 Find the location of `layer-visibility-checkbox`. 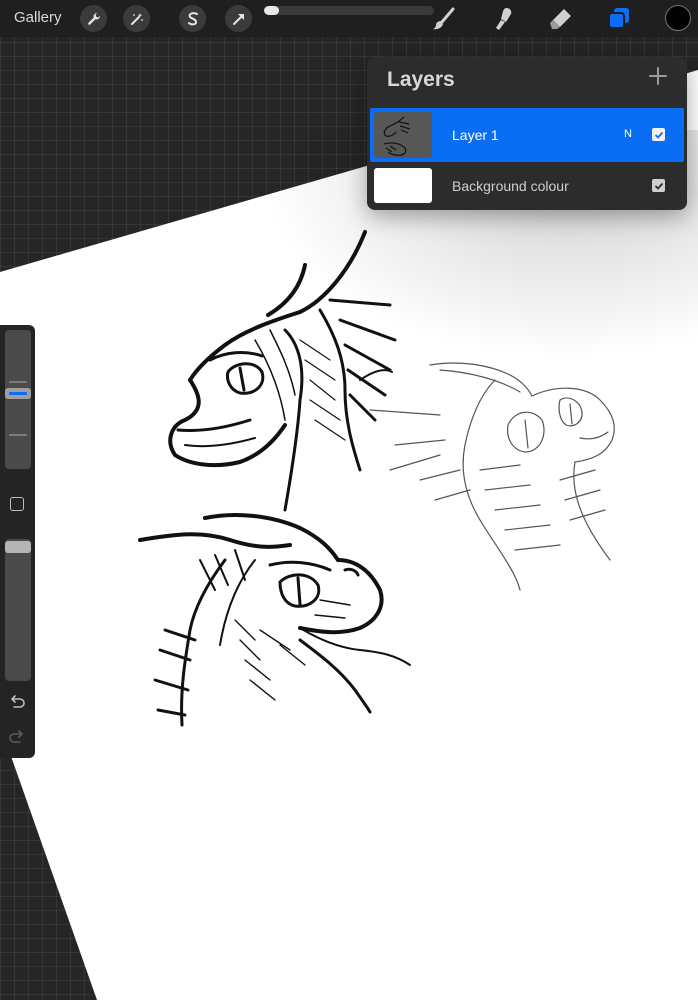

layer-visibility-checkbox is located at coordinates (658, 134).